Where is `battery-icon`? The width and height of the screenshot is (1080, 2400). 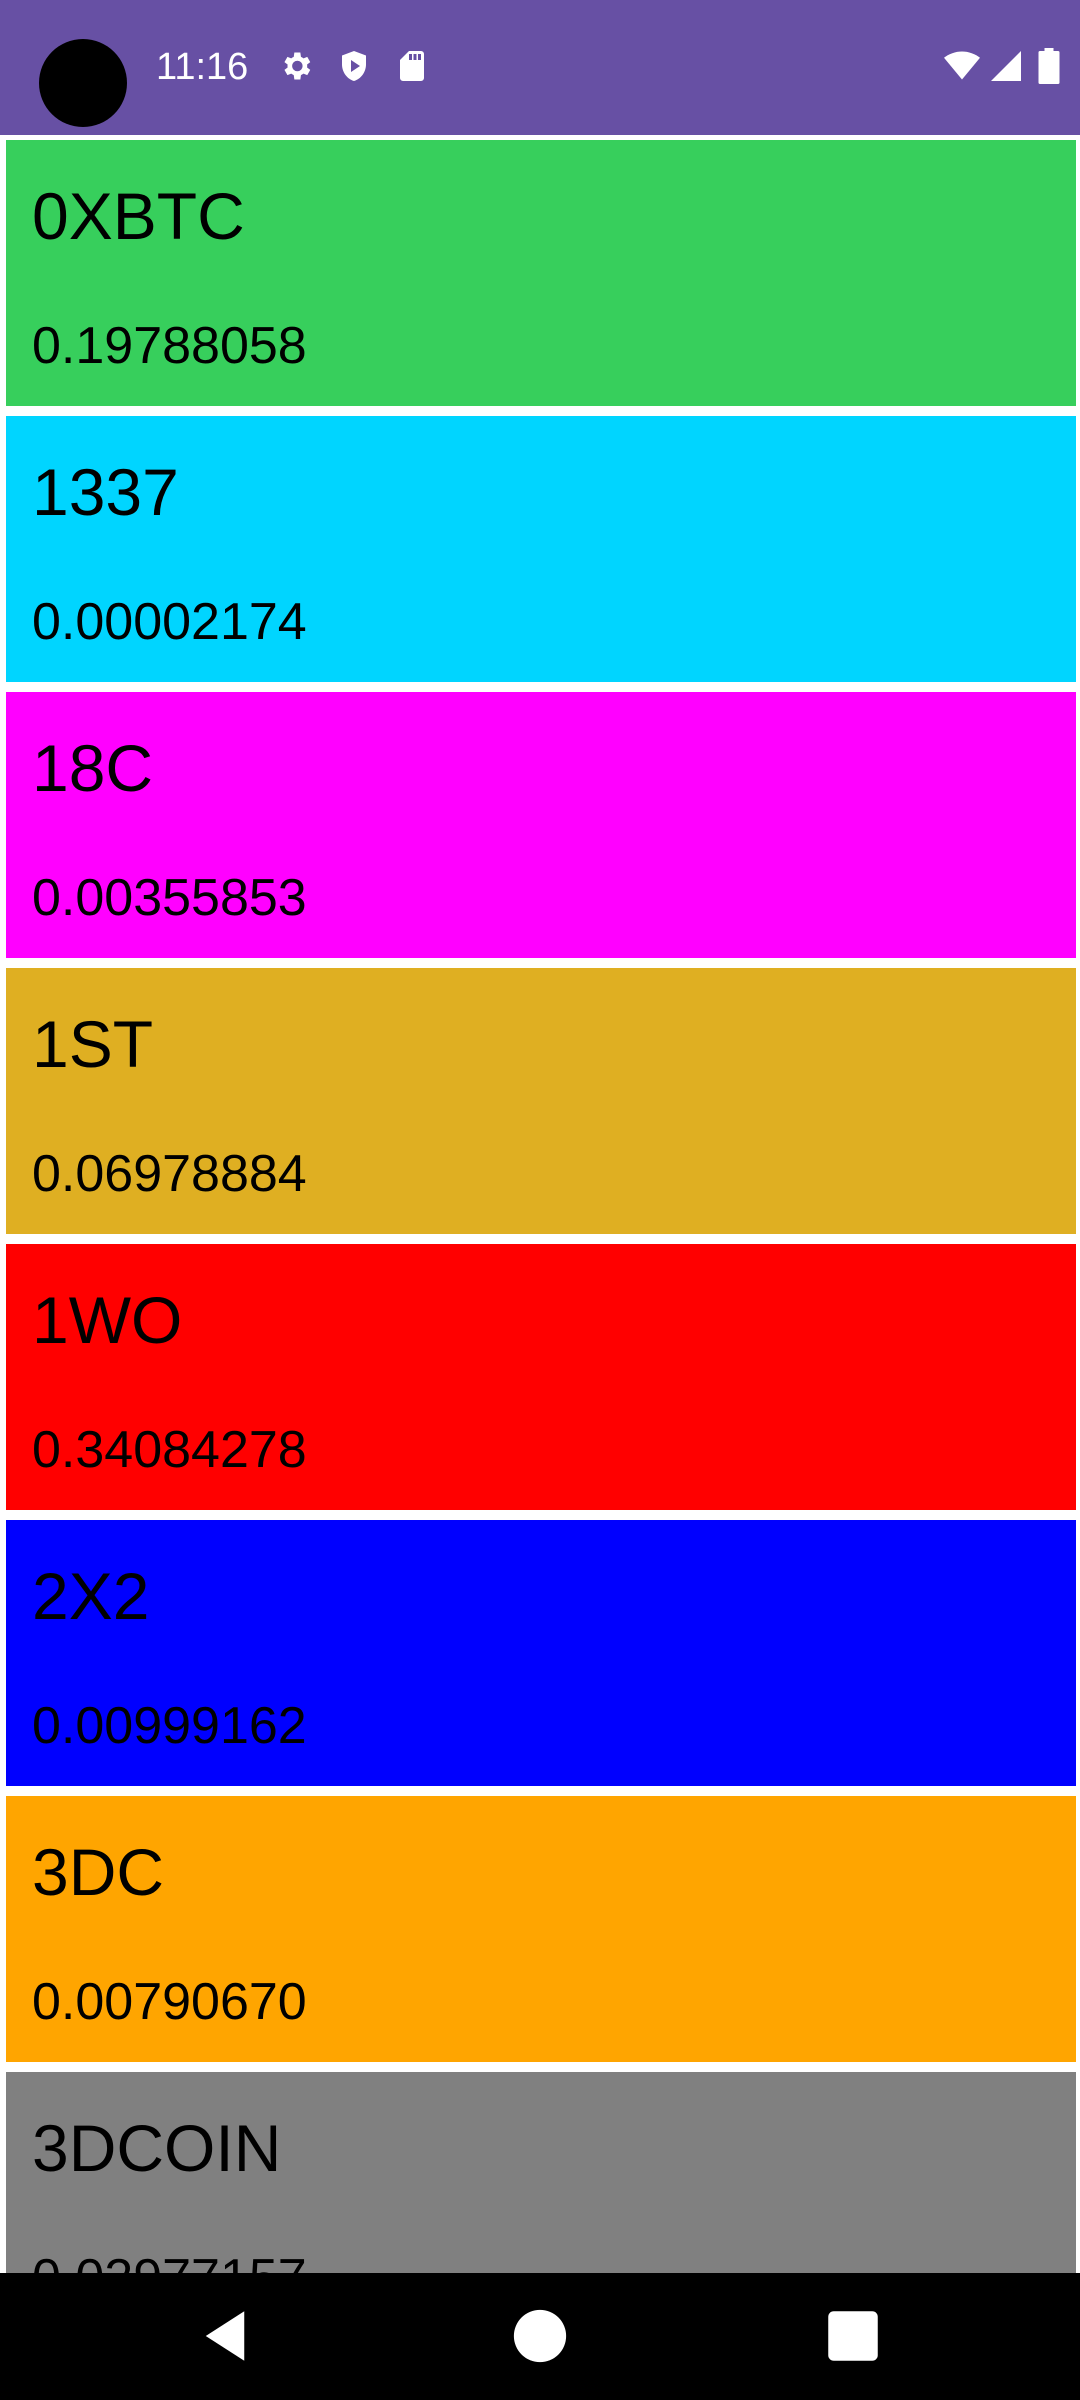
battery-icon is located at coordinates (1049, 66).